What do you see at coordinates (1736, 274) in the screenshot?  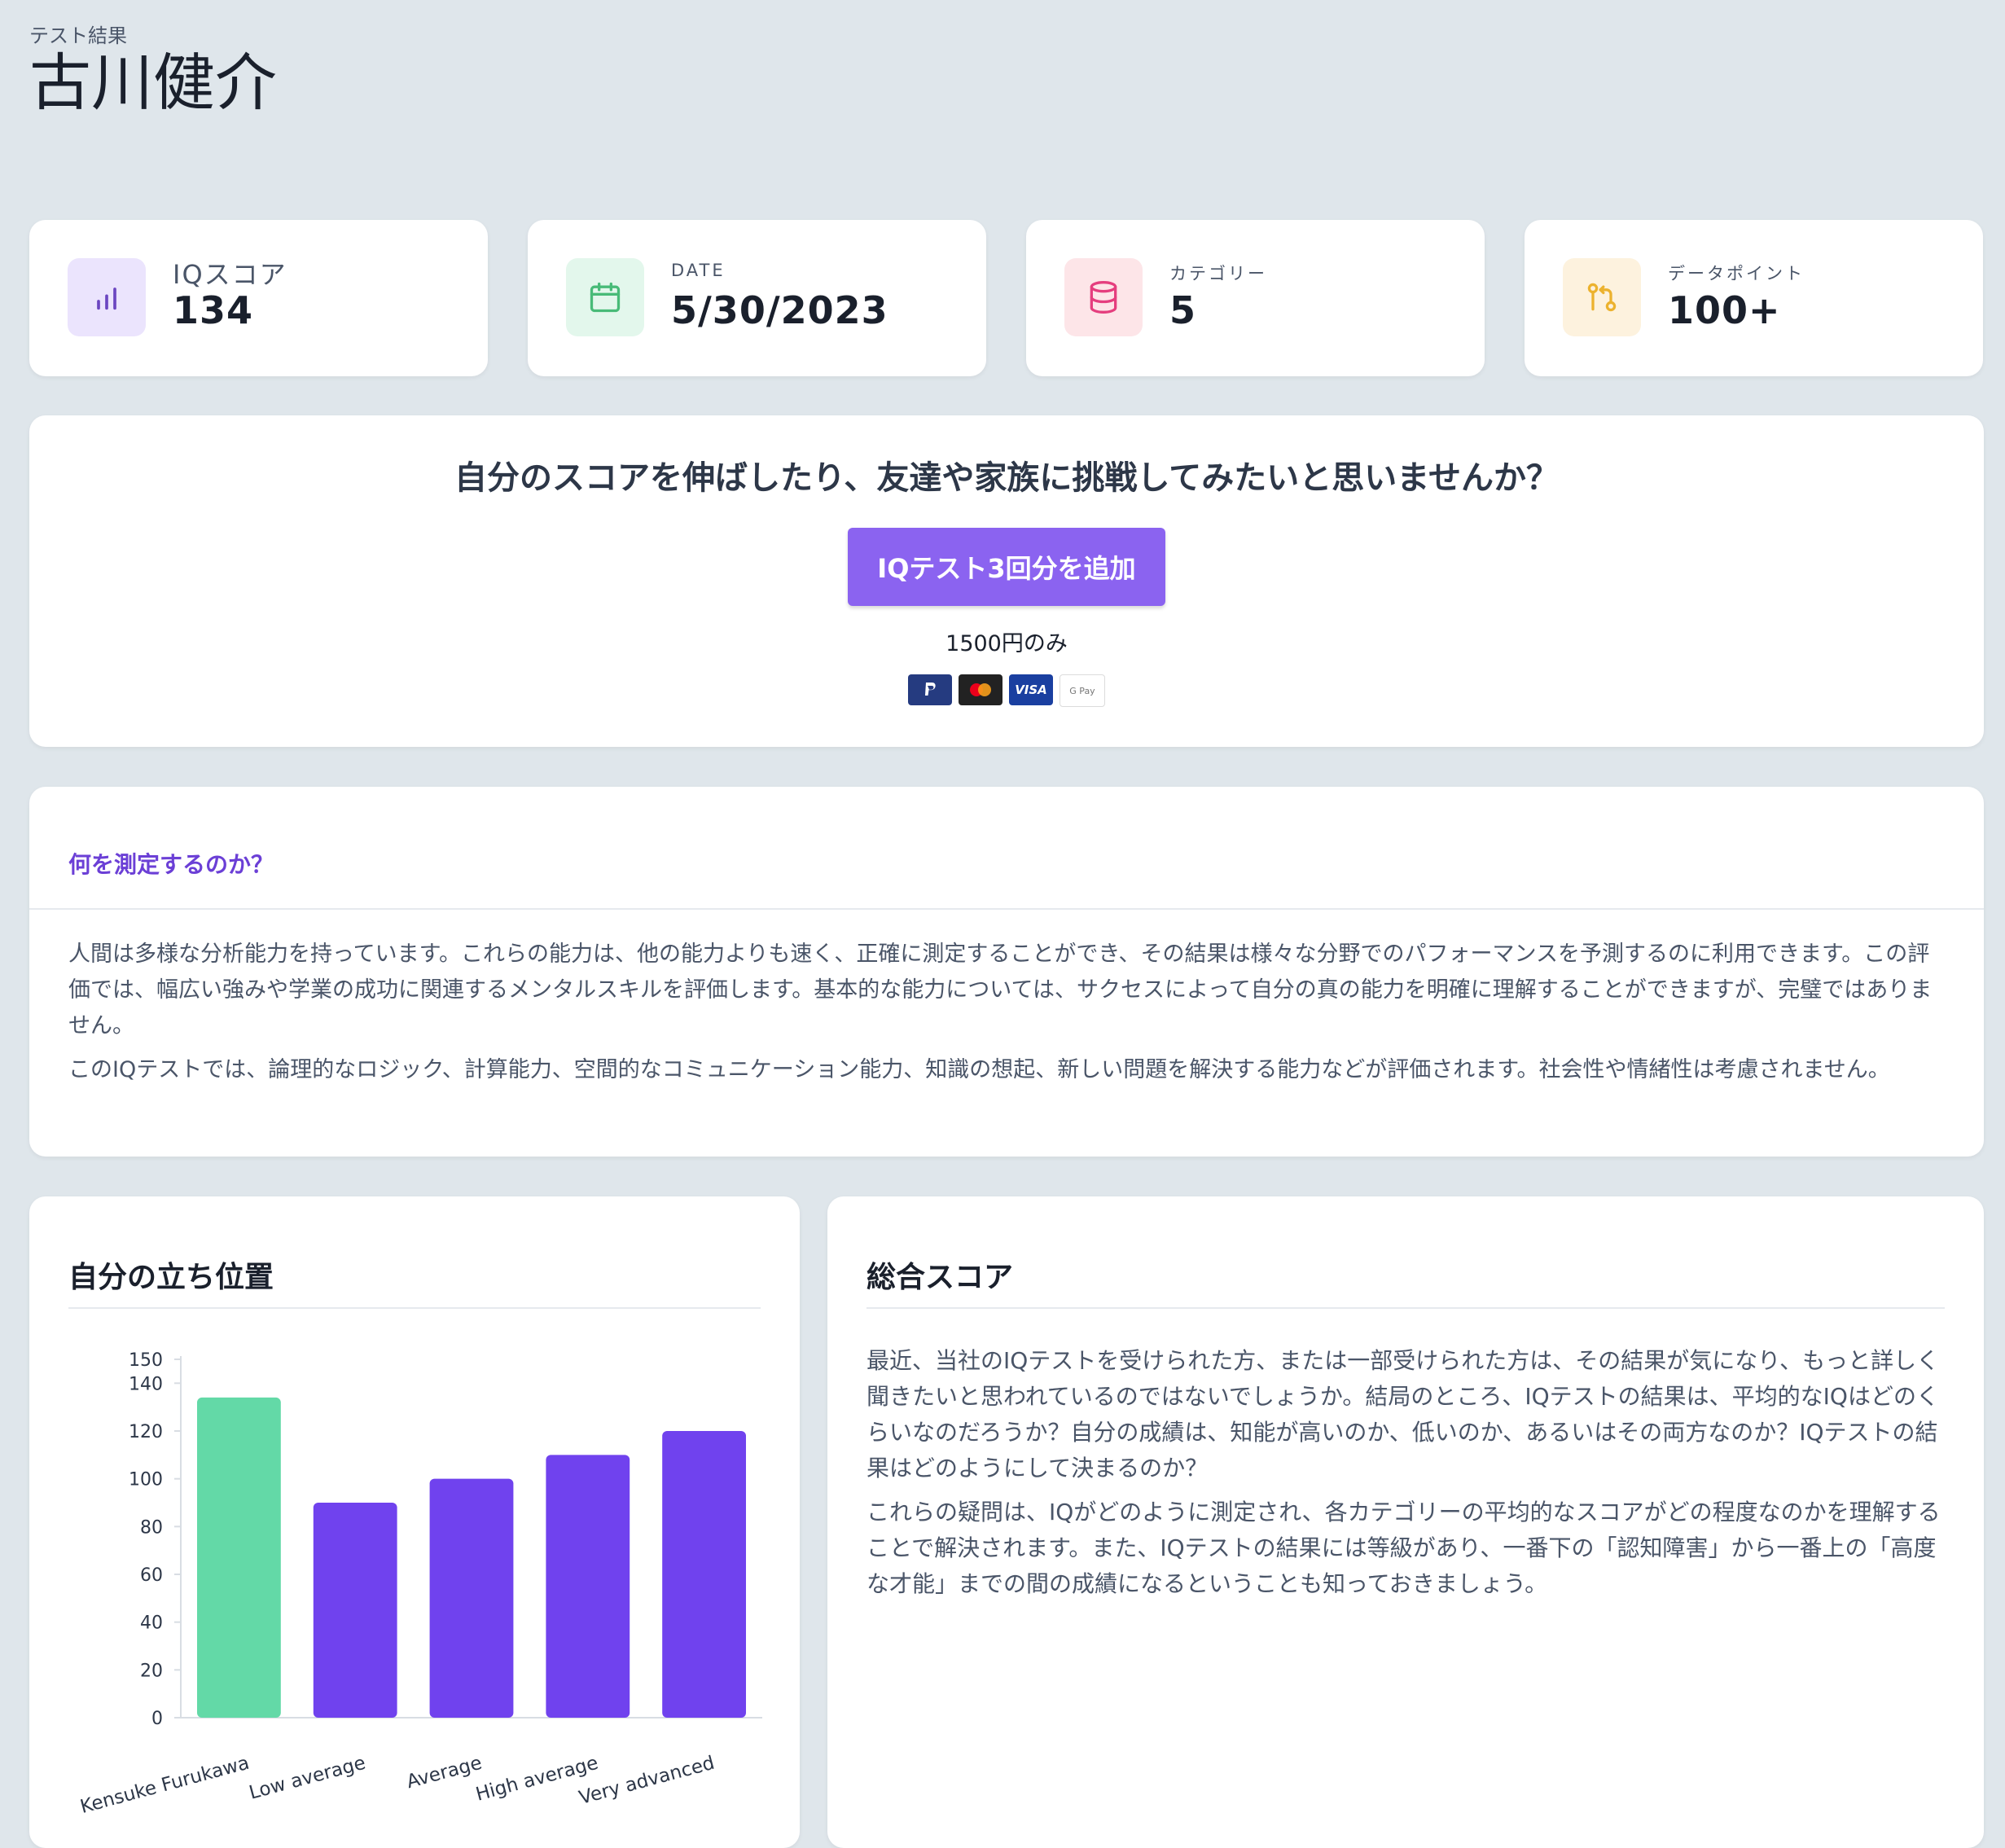 I see `stat-label: データポイント` at bounding box center [1736, 274].